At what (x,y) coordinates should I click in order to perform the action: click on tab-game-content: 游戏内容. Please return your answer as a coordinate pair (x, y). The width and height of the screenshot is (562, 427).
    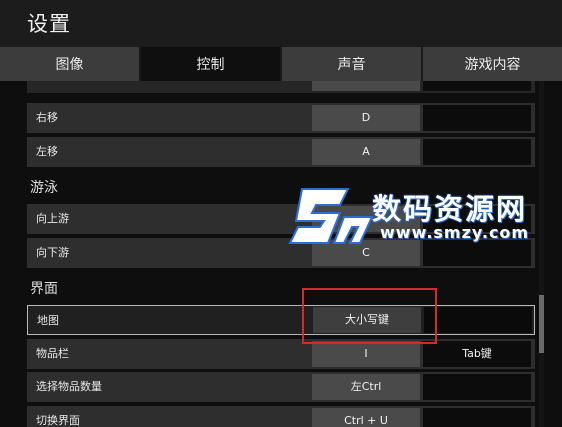
    Looking at the image, I should click on (492, 64).